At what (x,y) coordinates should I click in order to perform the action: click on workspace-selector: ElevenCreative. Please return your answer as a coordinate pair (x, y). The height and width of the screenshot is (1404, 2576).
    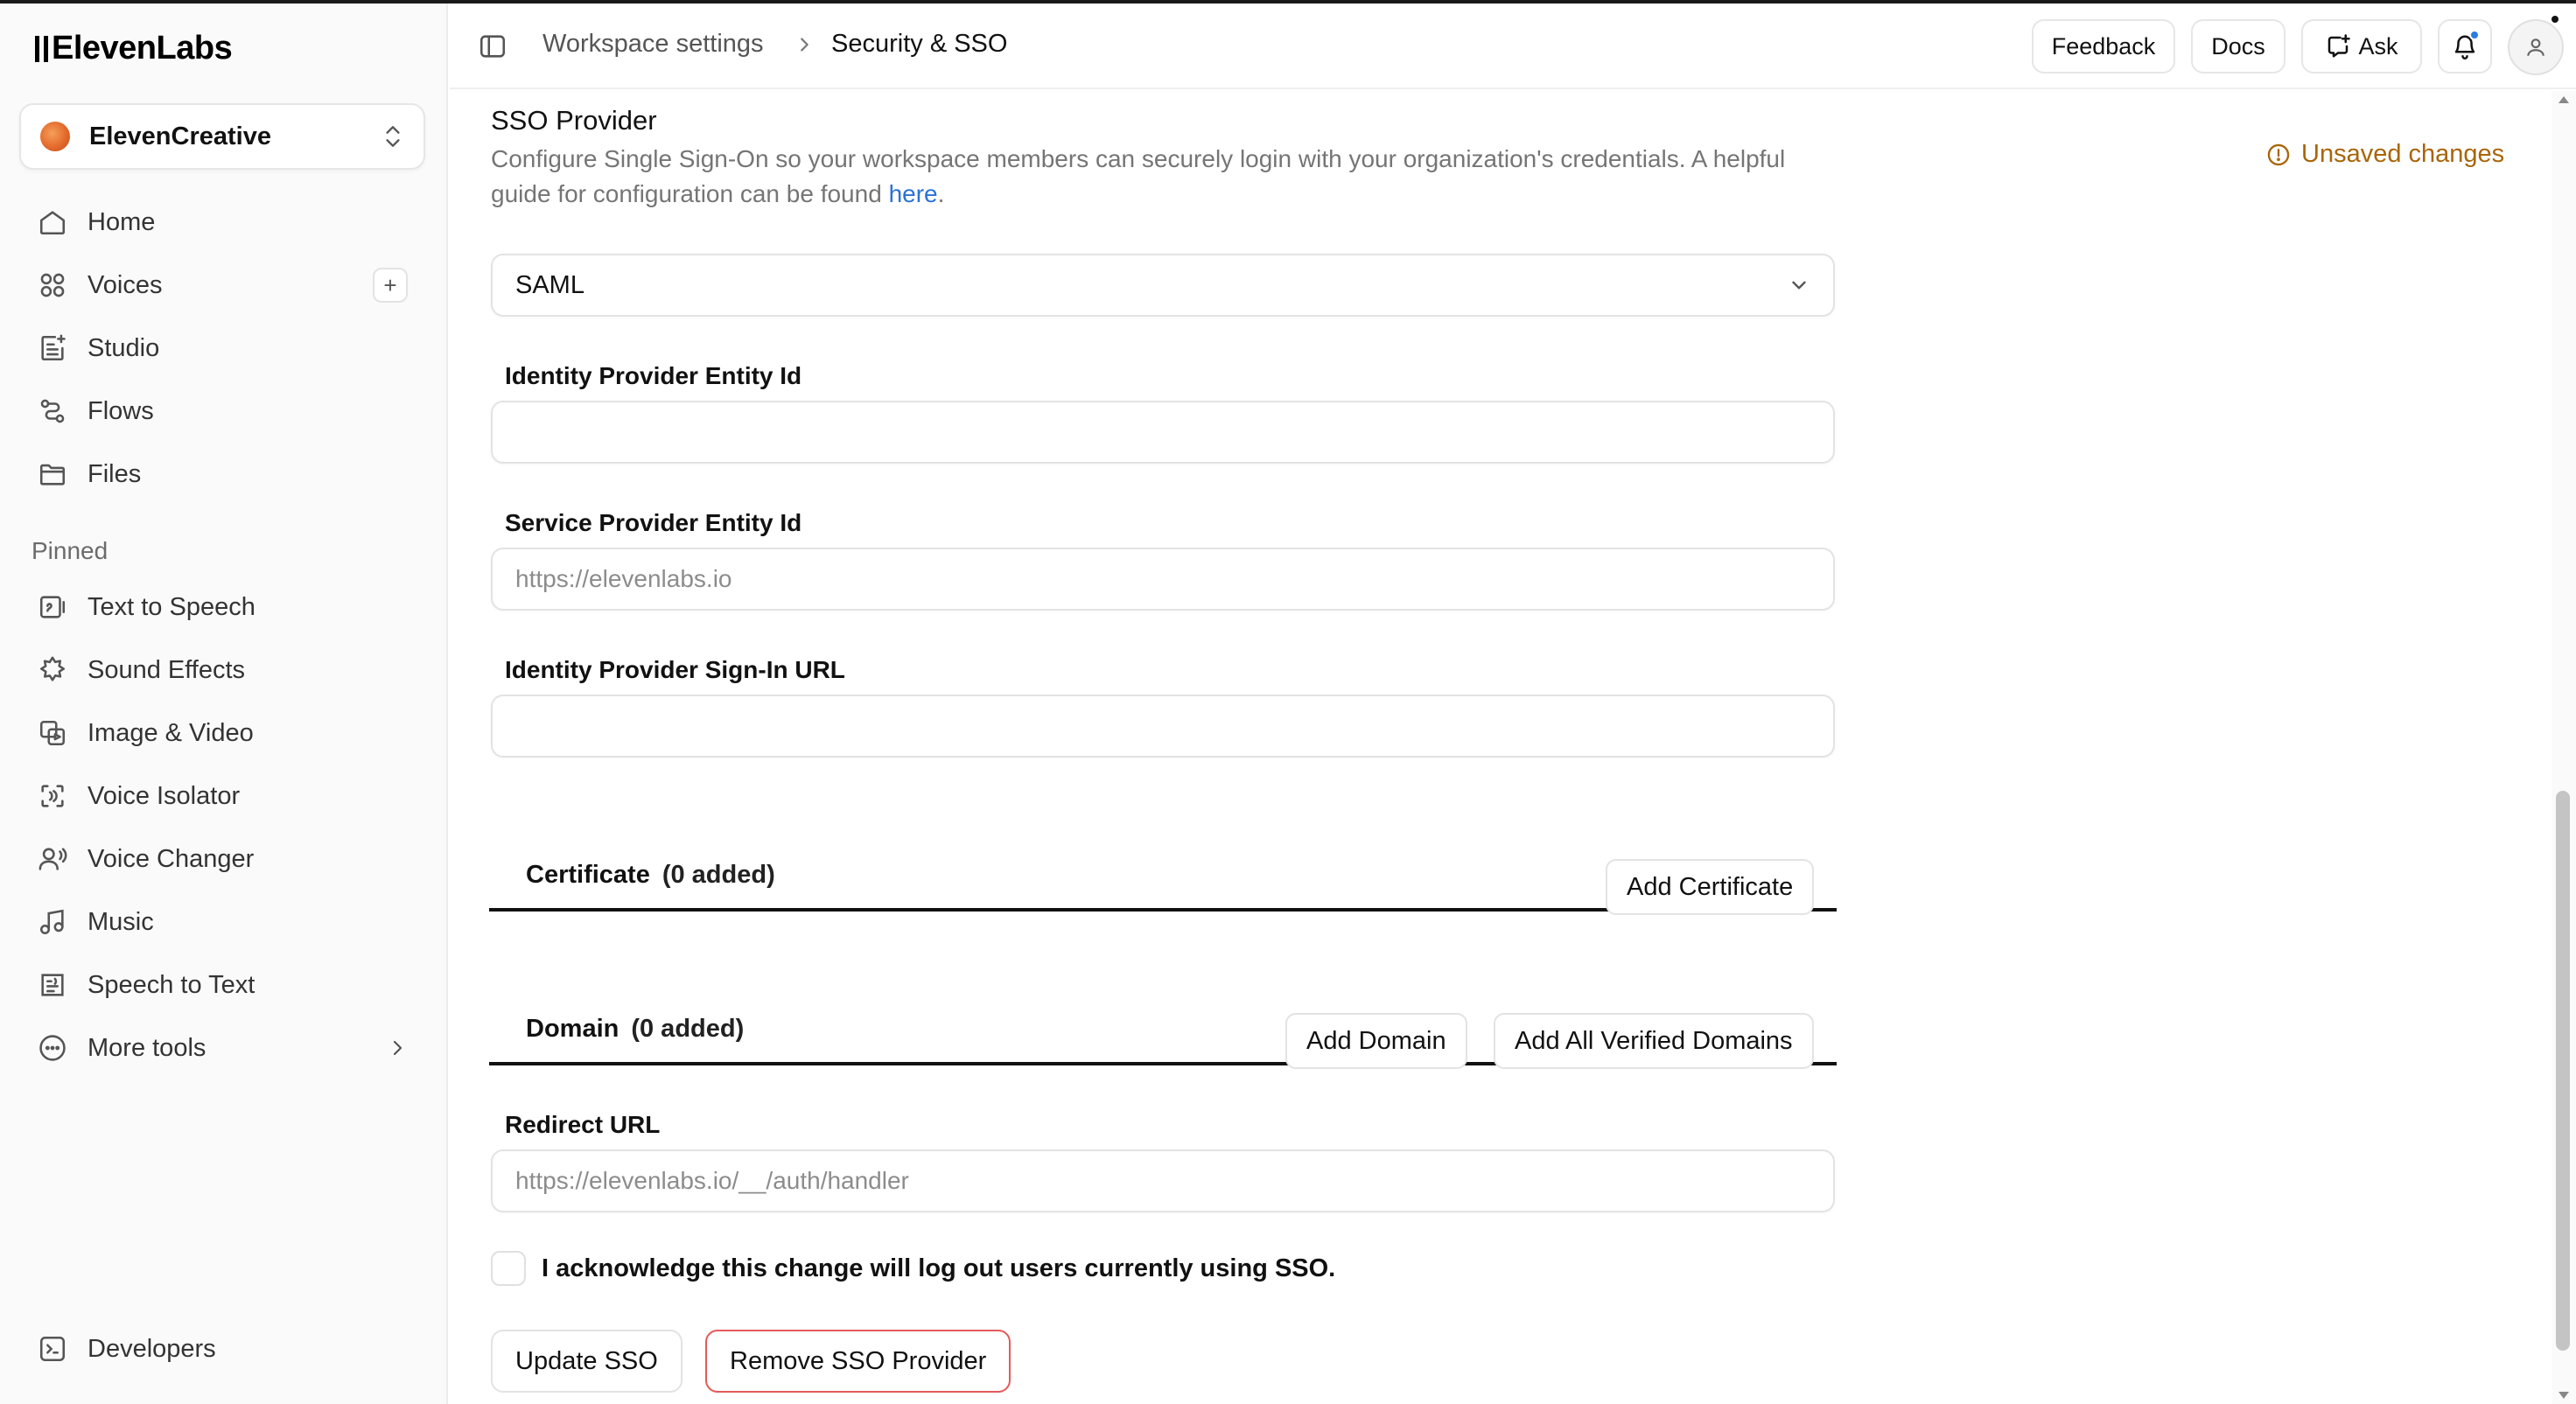
    Looking at the image, I should click on (222, 136).